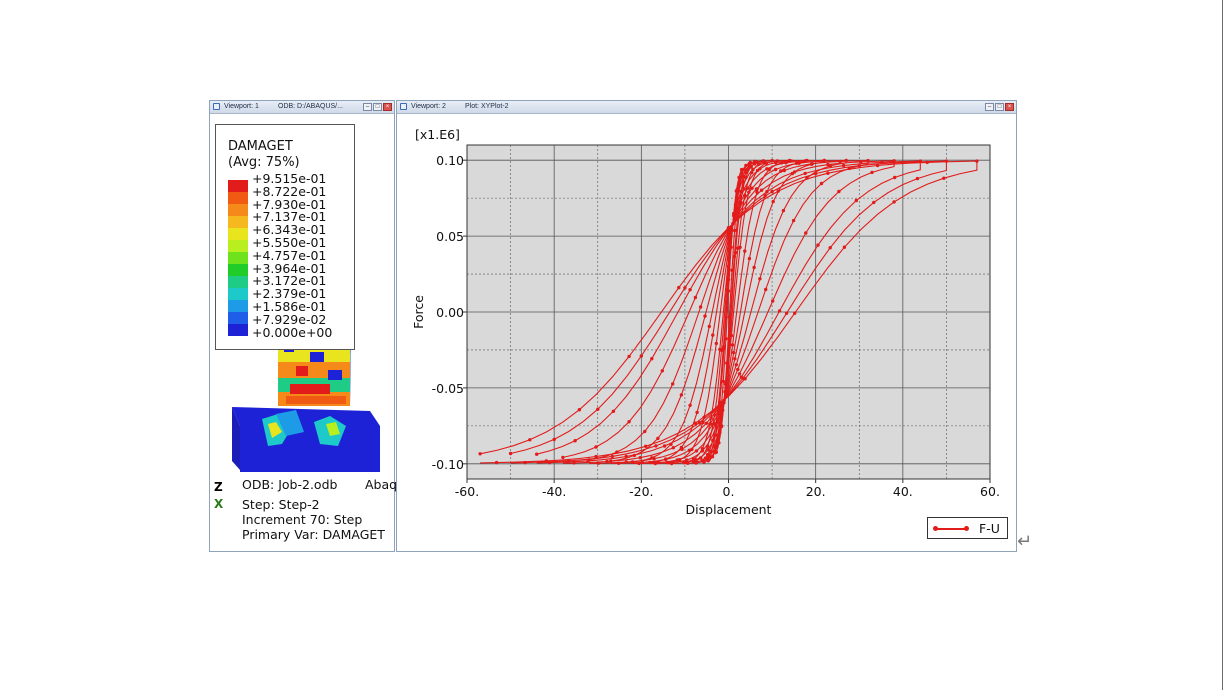 This screenshot has width=1225, height=690. What do you see at coordinates (289, 191) in the screenshot?
I see `legend-value: +8.722e-01` at bounding box center [289, 191].